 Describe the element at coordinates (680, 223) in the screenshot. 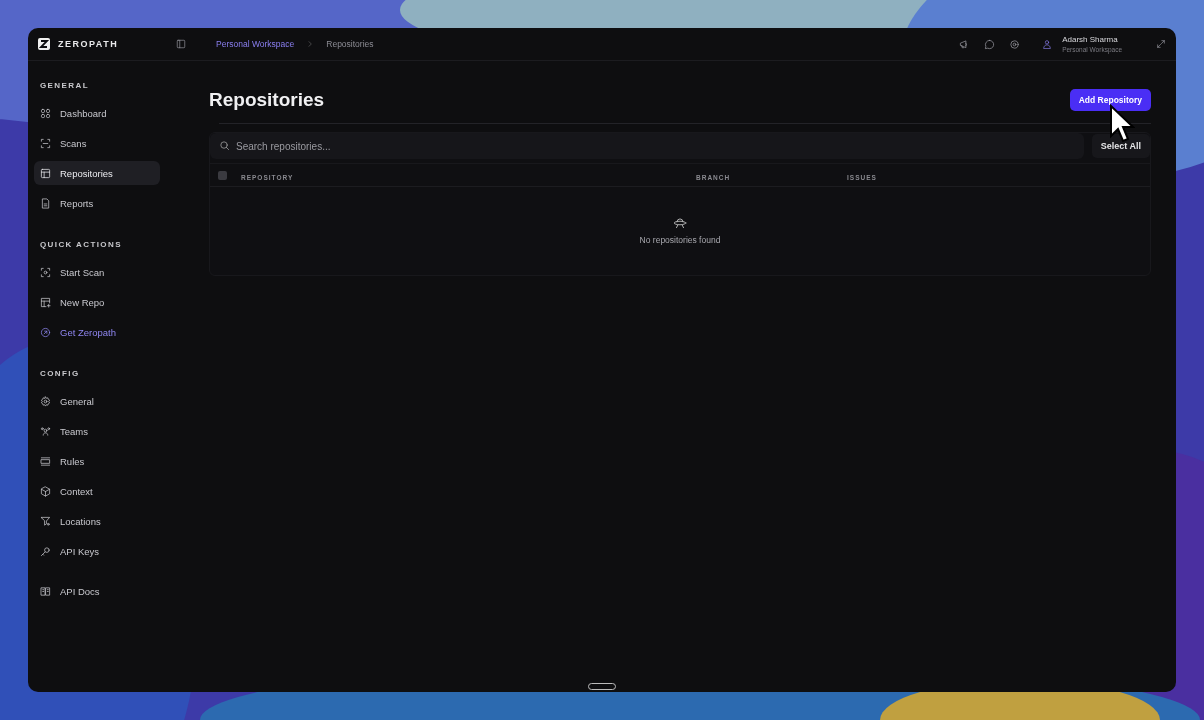

I see `ufo-icon` at that location.